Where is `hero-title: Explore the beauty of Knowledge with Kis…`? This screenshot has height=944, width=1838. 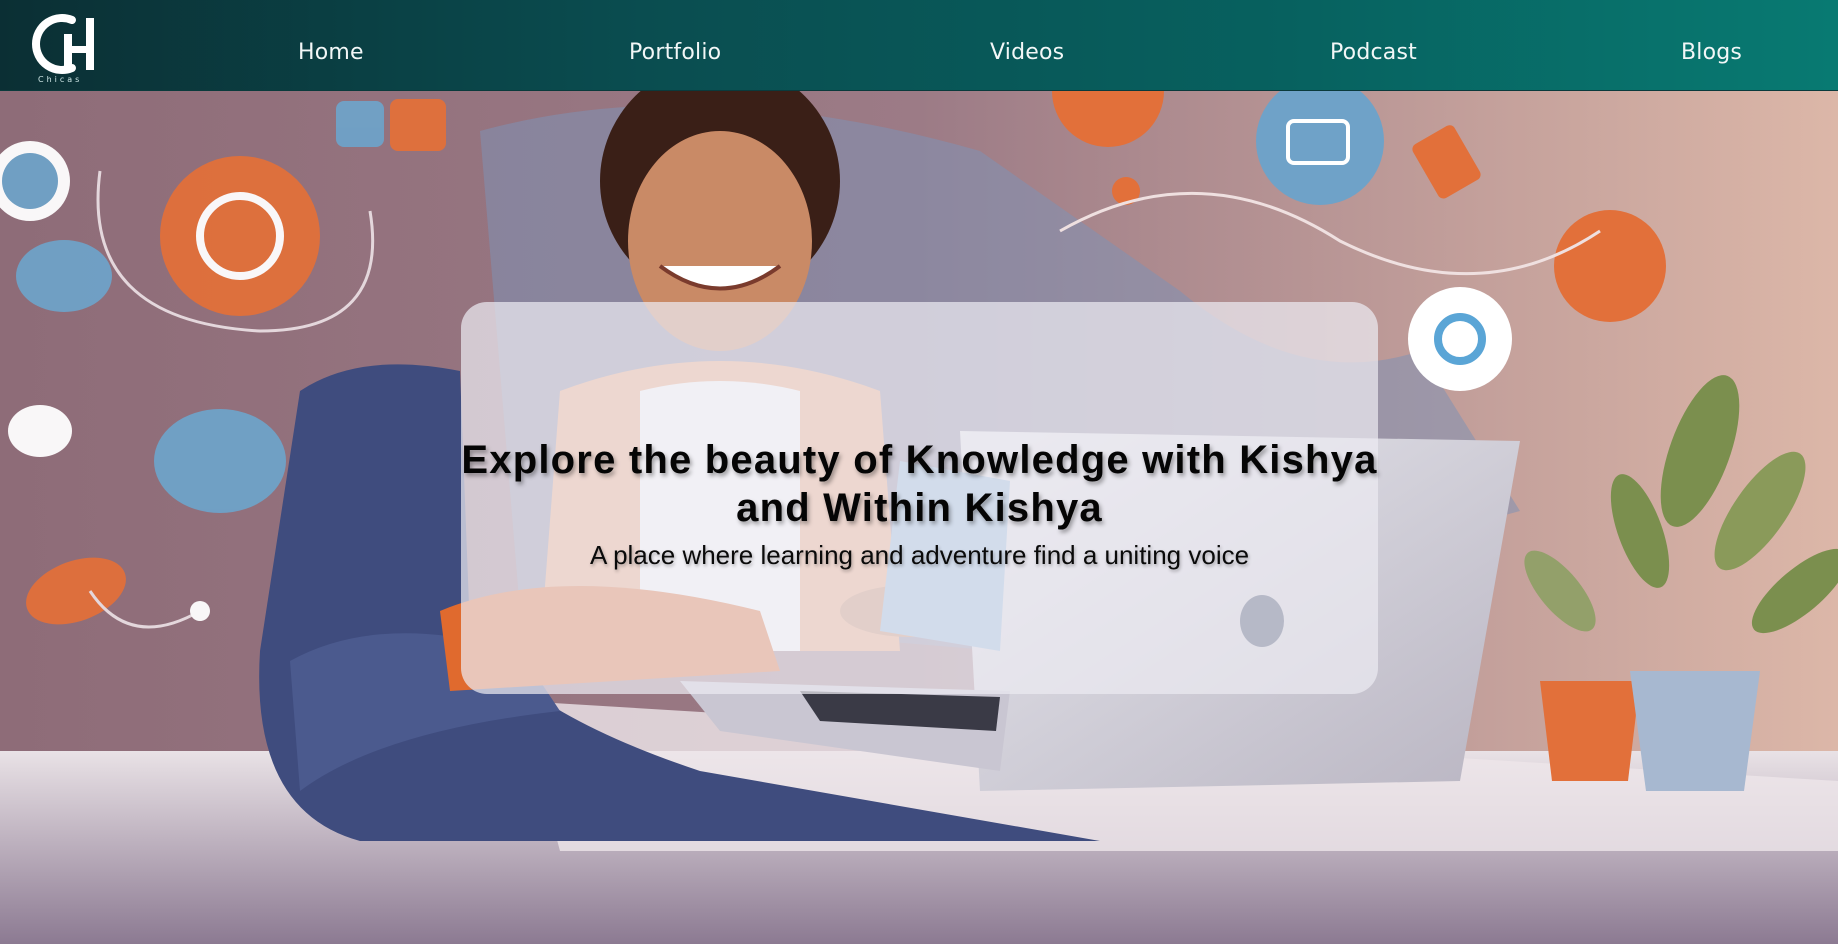
hero-title: Explore the beauty of Knowledge with Kis… is located at coordinates (919, 484).